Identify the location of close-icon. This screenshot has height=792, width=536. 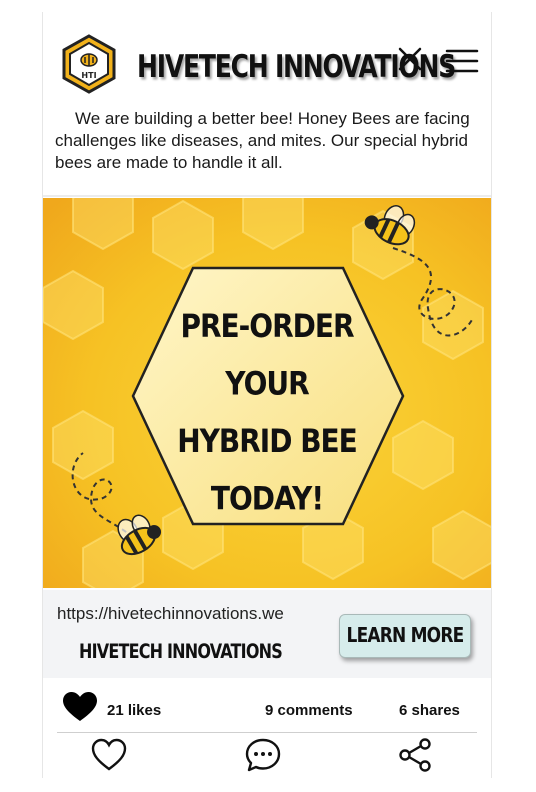
(410, 59).